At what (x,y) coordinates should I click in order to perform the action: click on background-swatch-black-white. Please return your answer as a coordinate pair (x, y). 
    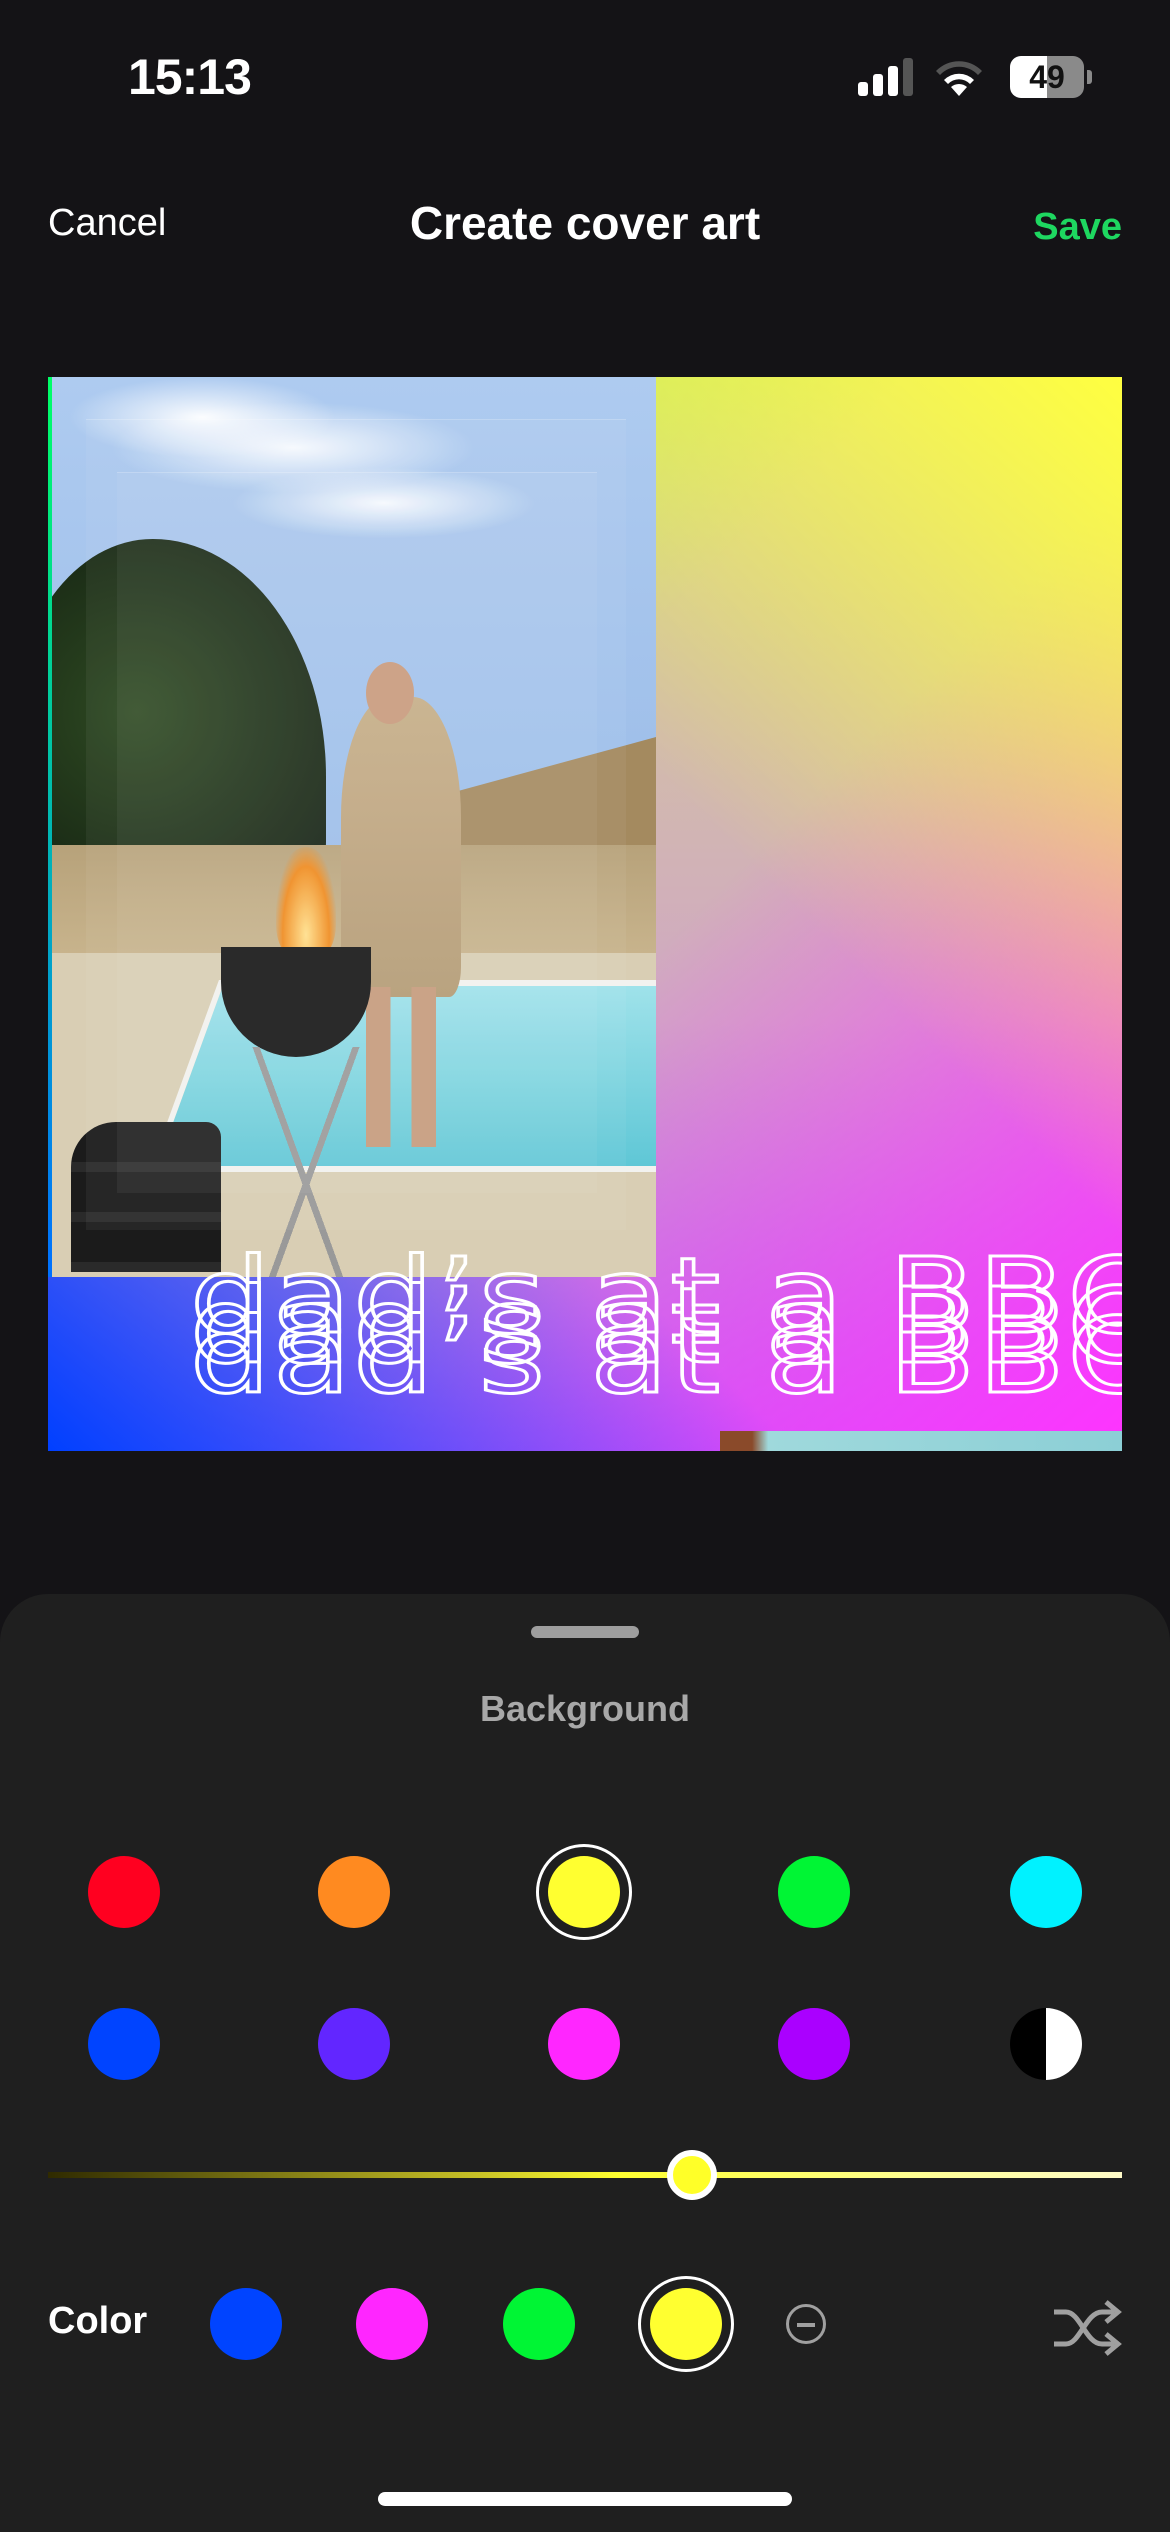
    Looking at the image, I should click on (1046, 2044).